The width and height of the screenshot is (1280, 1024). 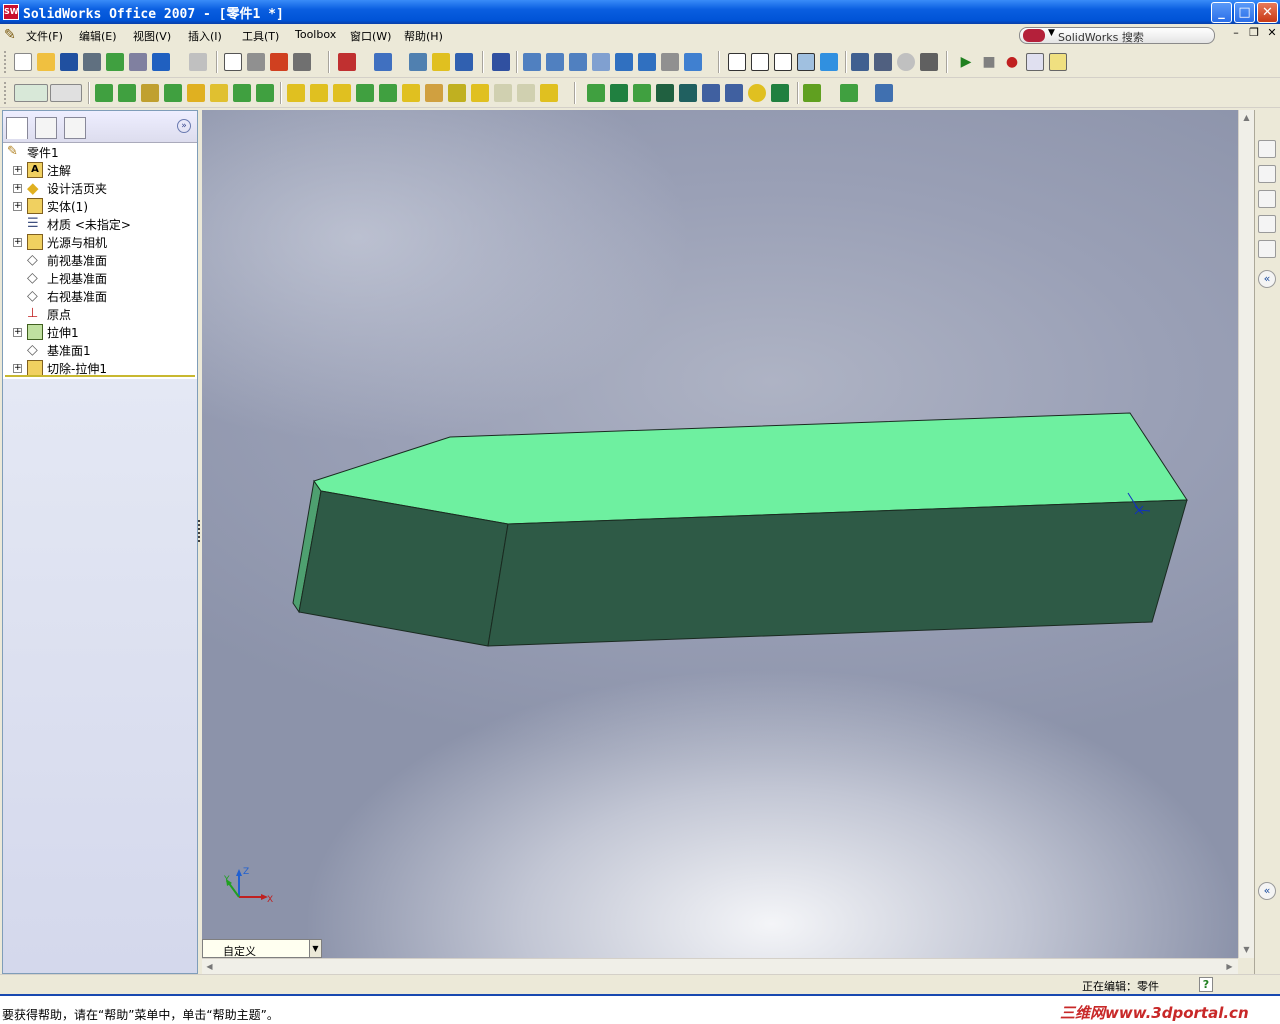 I want to click on model-front-face, so click(x=837, y=573).